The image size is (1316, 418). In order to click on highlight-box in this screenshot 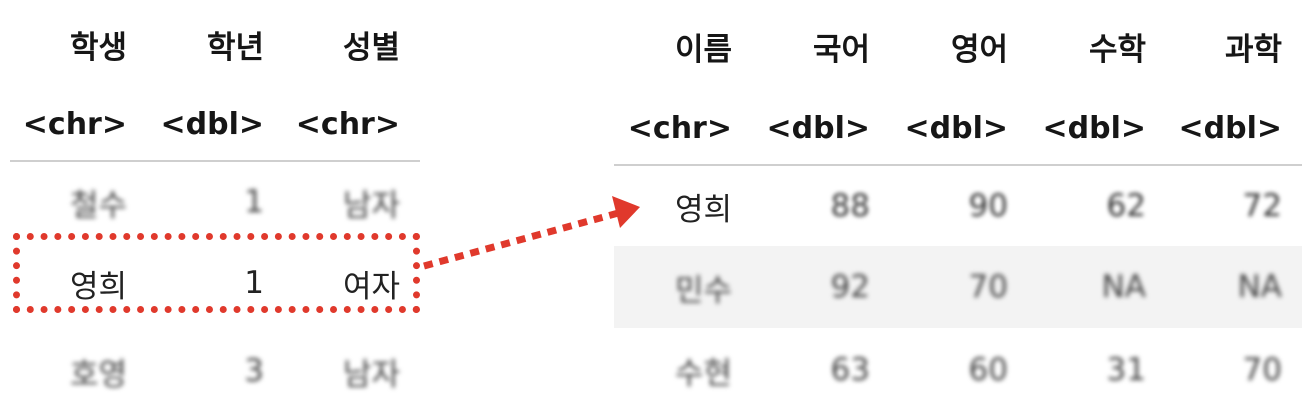, I will do `click(216, 273)`.